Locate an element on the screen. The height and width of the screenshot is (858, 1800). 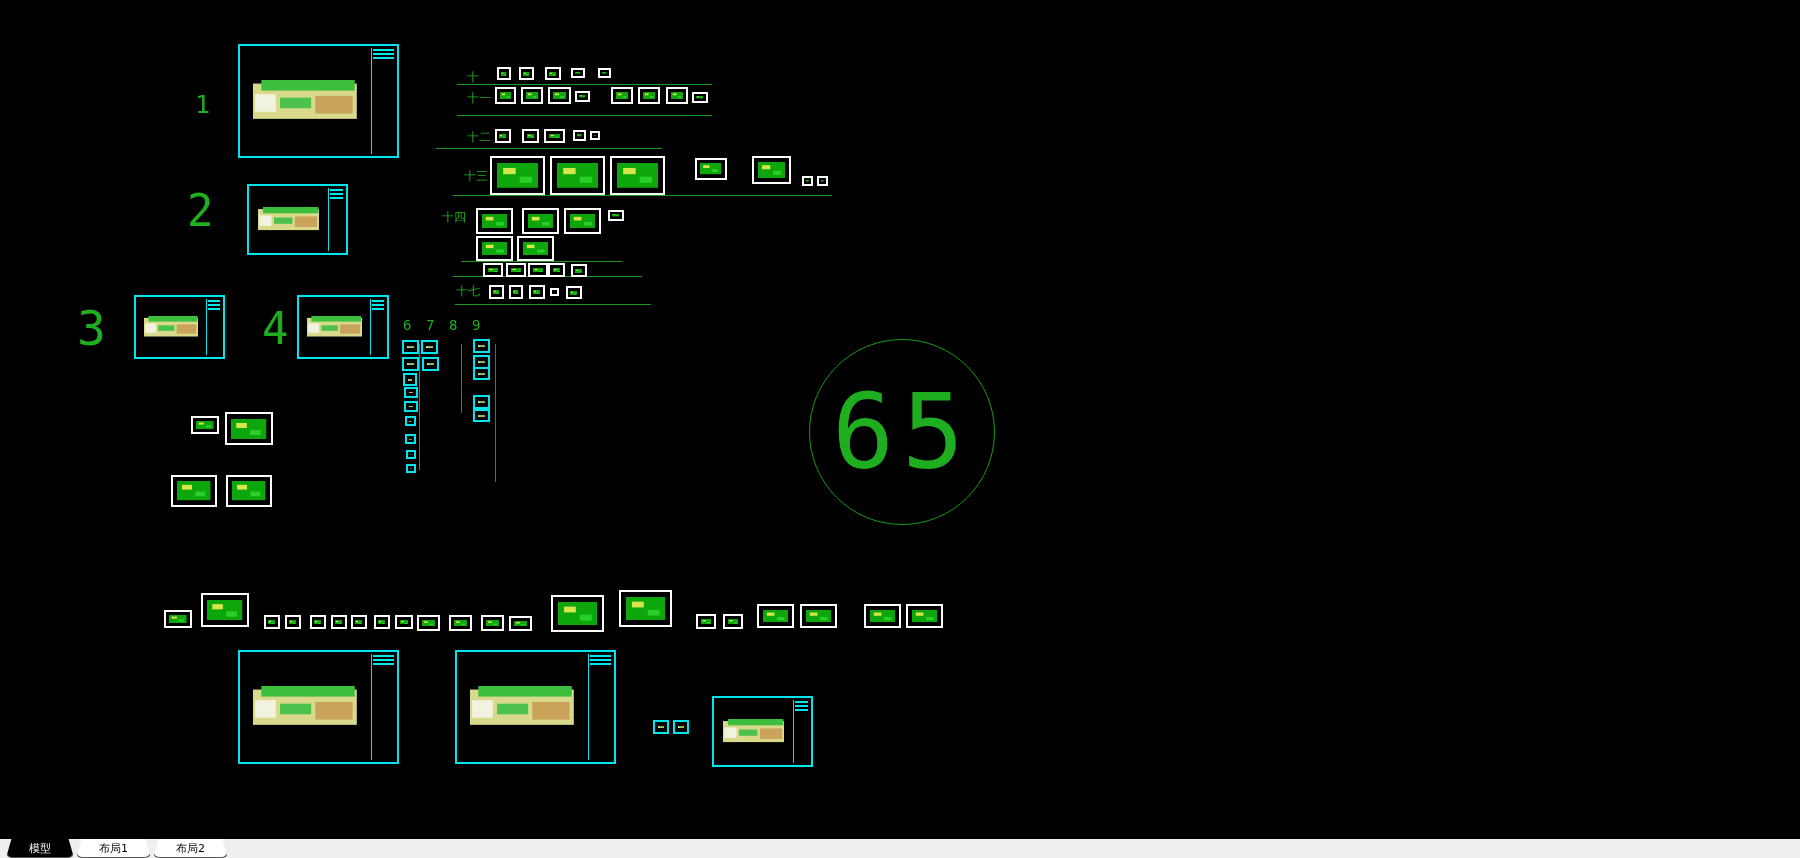
circled-number: 65 is located at coordinates (902, 432).